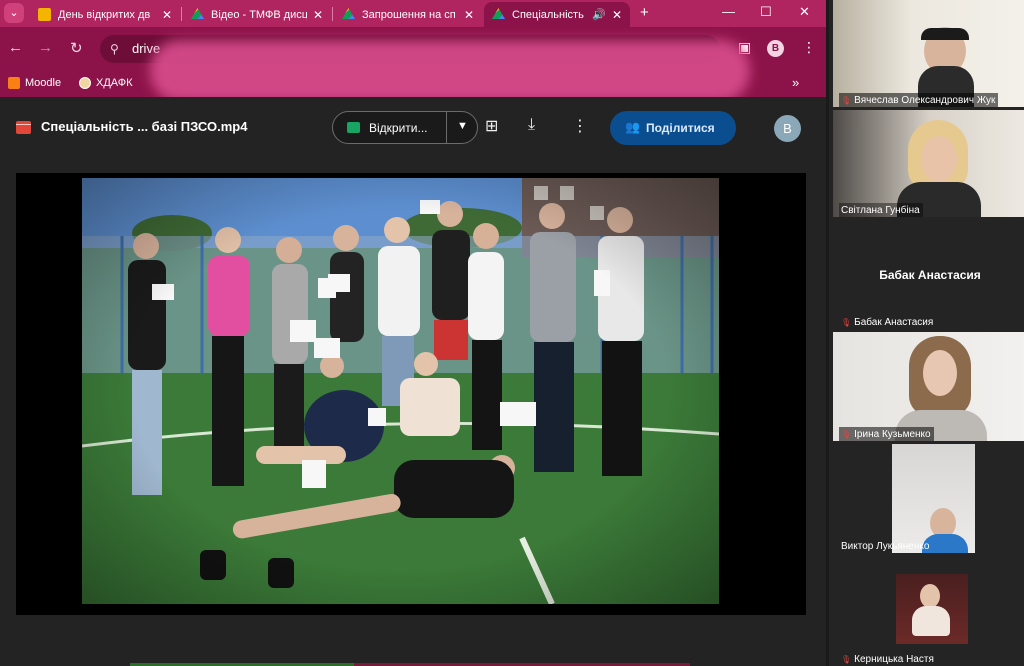  I want to click on tab-label: Запрошення на сп, so click(409, 14).